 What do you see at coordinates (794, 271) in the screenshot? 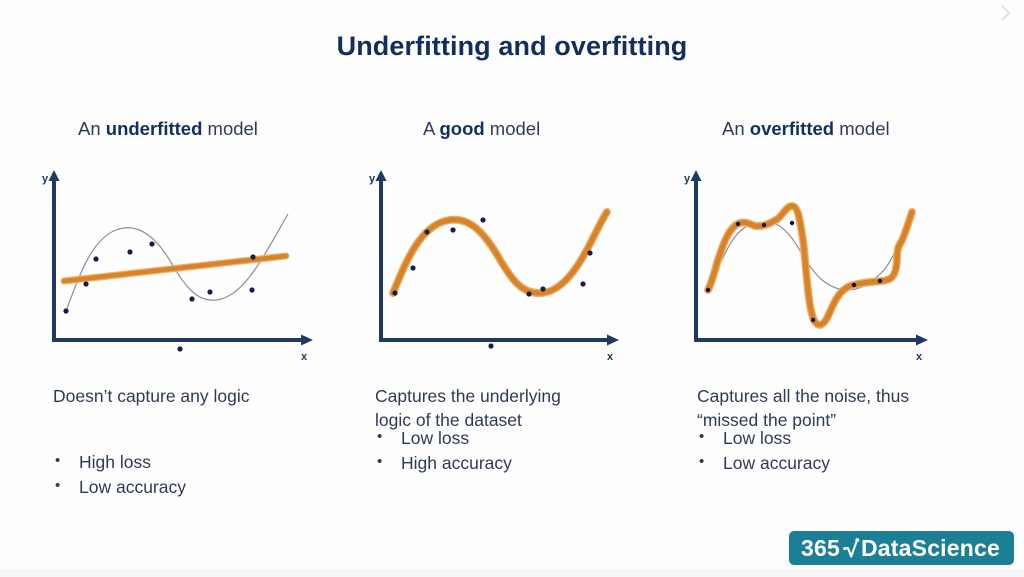
I see `data-points` at bounding box center [794, 271].